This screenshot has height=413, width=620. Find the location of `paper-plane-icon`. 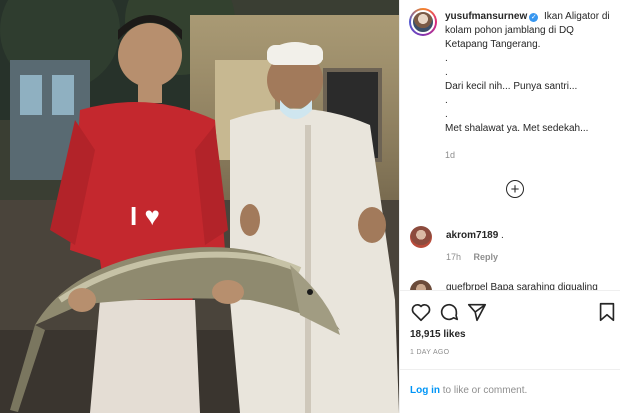

paper-plane-icon is located at coordinates (477, 312).